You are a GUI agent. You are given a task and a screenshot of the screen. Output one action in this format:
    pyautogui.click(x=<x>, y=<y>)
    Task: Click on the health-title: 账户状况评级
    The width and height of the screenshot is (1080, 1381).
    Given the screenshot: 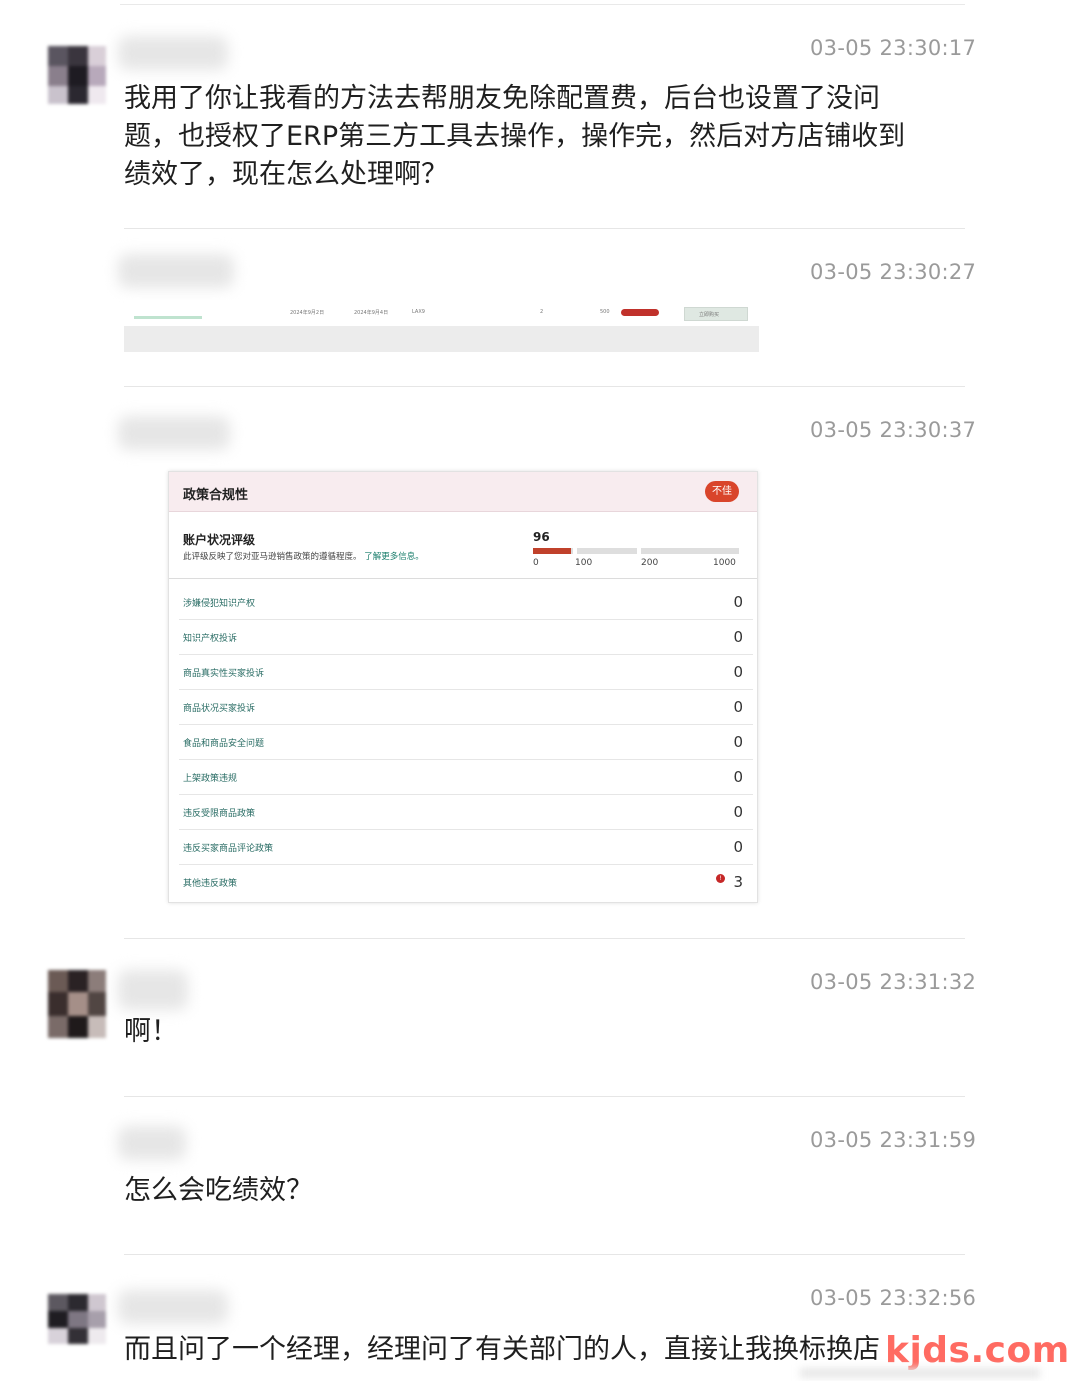 What is the action you would take?
    pyautogui.click(x=219, y=540)
    